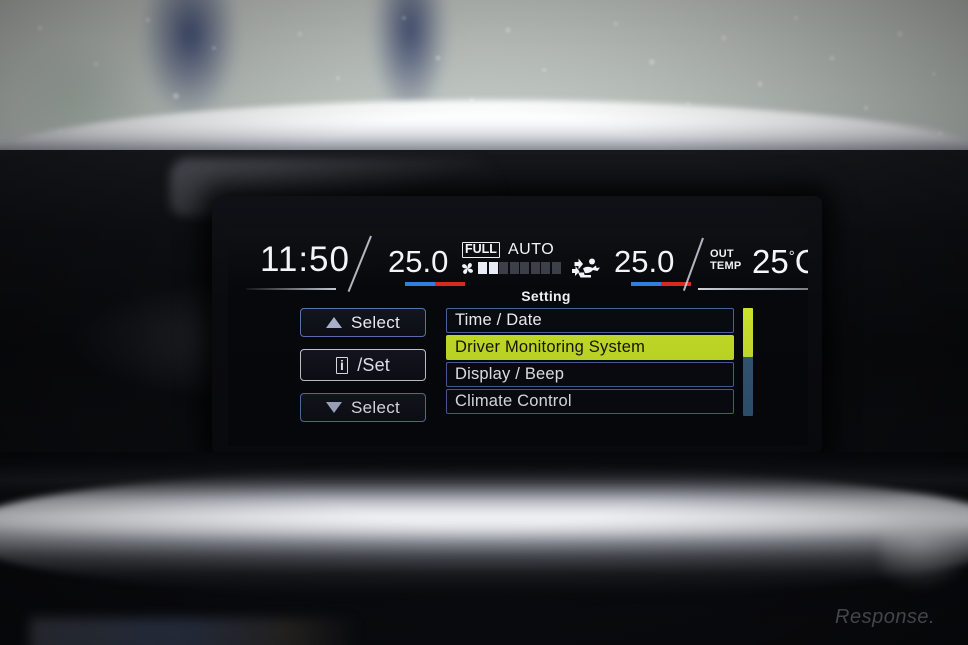 The height and width of the screenshot is (645, 968). Describe the element at coordinates (726, 265) in the screenshot. I see `outside-temp-label-line2: TEMP` at that location.